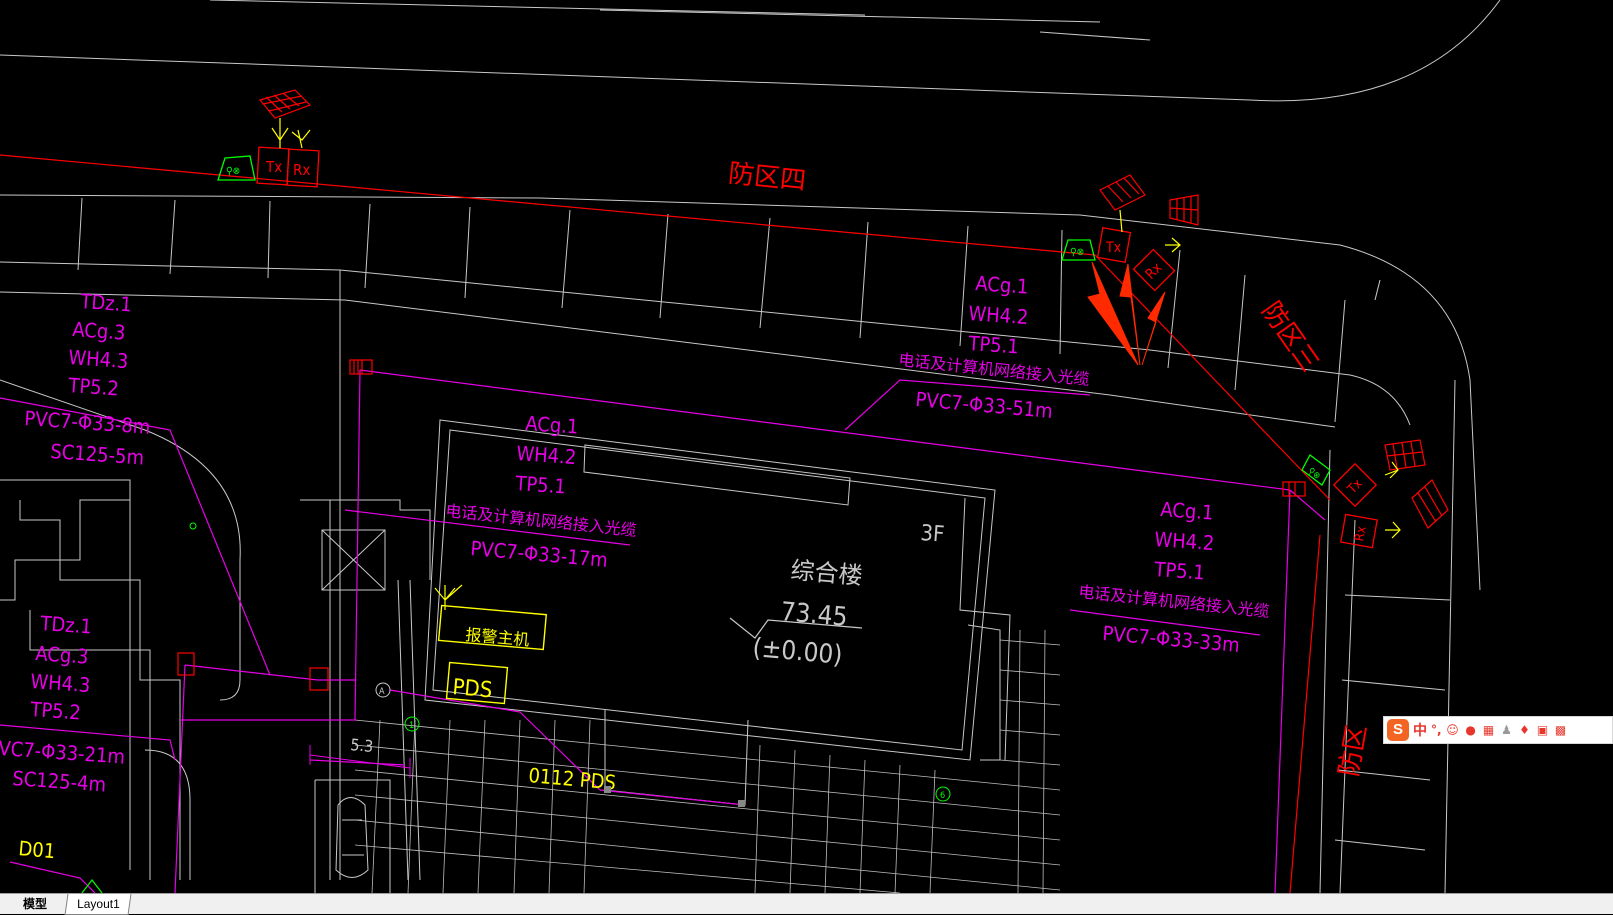 The width and height of the screenshot is (1613, 915). Describe the element at coordinates (1420, 730) in the screenshot. I see `ime-mode-toggle: 中` at that location.